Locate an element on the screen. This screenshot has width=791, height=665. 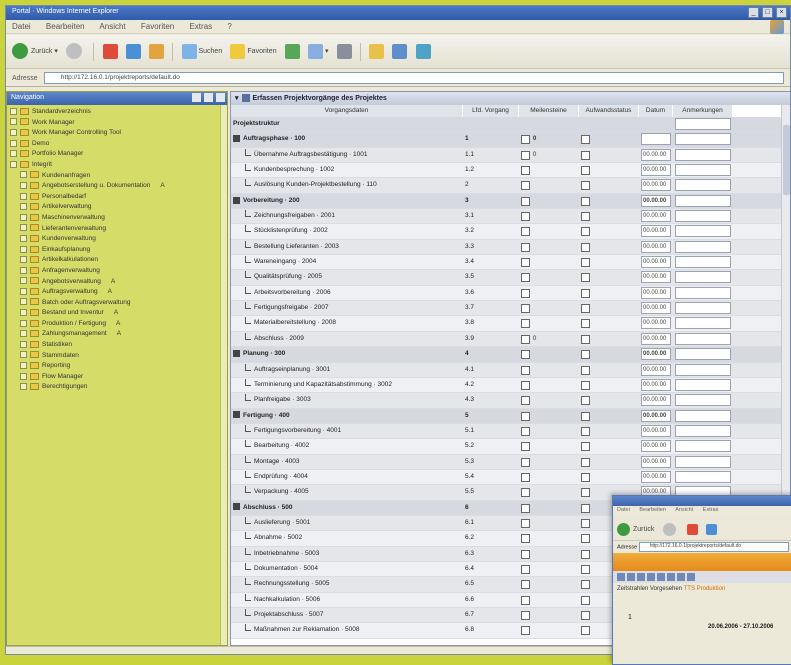
menu-edit: Bearbeiten is located at coordinates (65, 26).